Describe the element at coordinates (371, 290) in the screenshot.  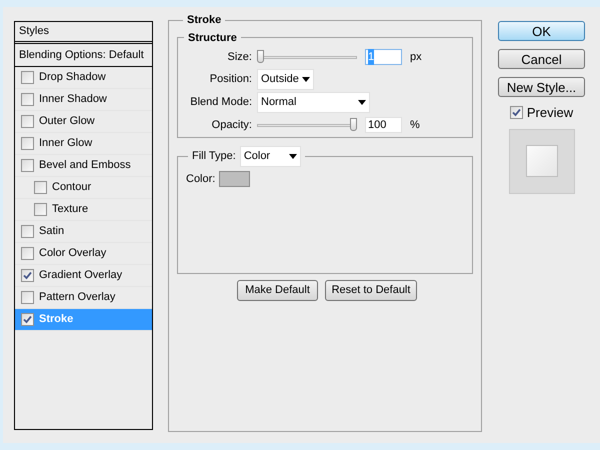
I see `dialog-button: Reset to Default` at that location.